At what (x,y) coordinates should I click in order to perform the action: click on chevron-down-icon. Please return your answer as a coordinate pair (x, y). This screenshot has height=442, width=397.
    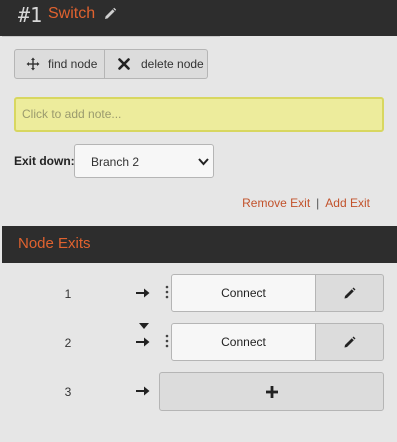
    Looking at the image, I should click on (203, 162).